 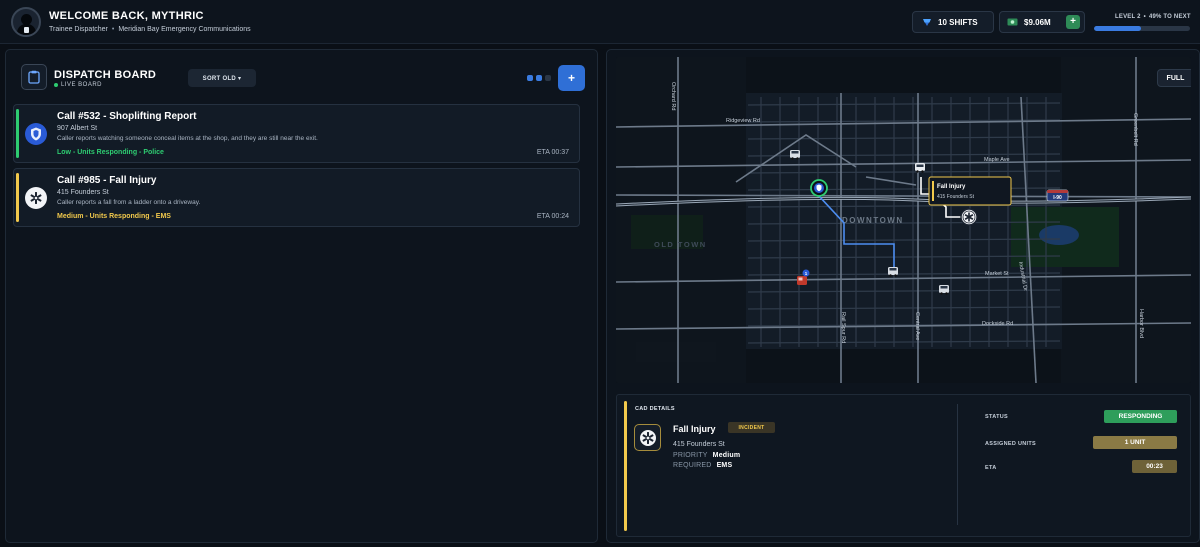 I want to click on sort-button: SORT OLD ▾, so click(x=222, y=78).